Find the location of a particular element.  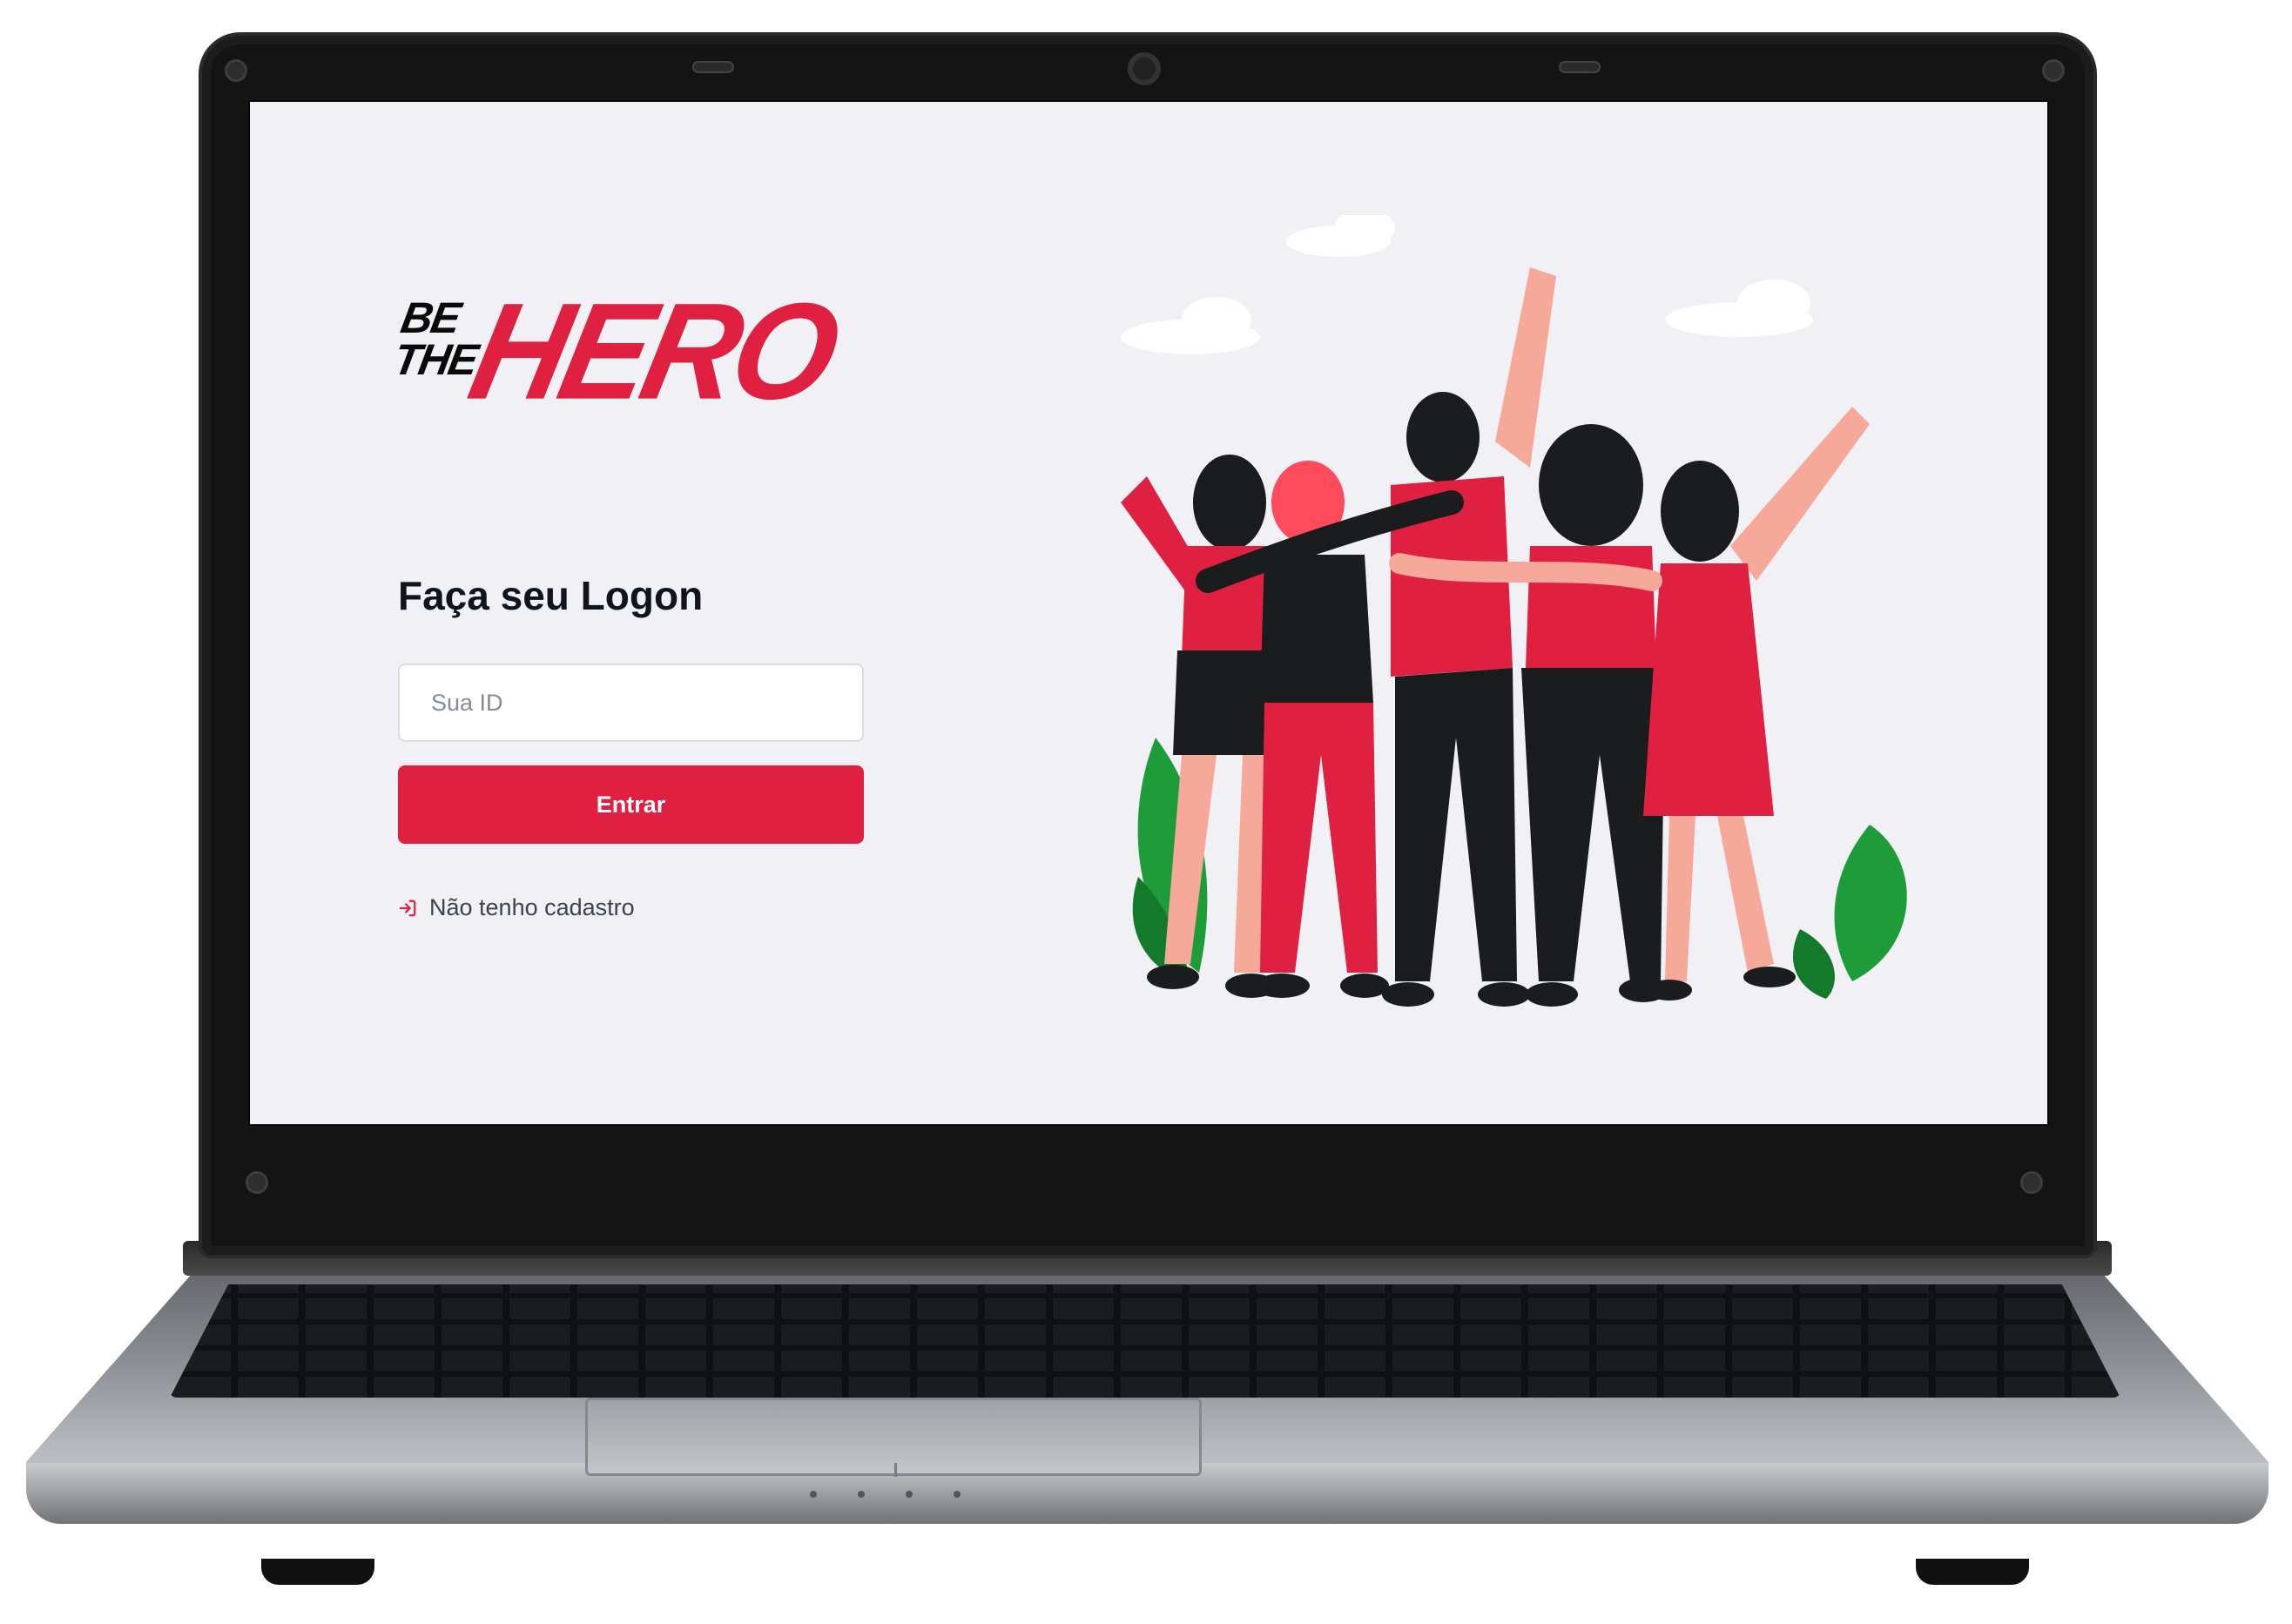

register-link: Não tenho cadastro is located at coordinates (516, 908).